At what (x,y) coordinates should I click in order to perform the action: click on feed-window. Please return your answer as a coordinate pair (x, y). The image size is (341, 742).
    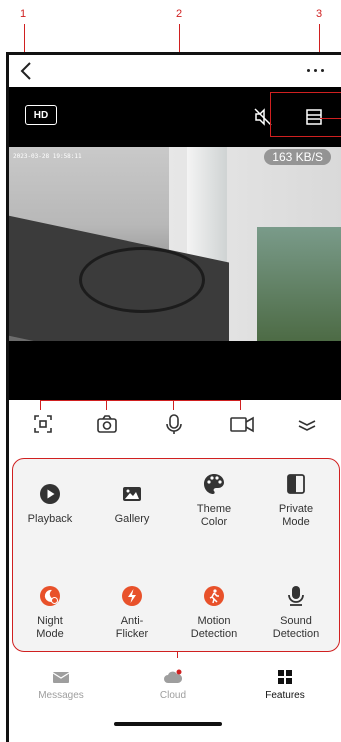
    Looking at the image, I should click on (299, 284).